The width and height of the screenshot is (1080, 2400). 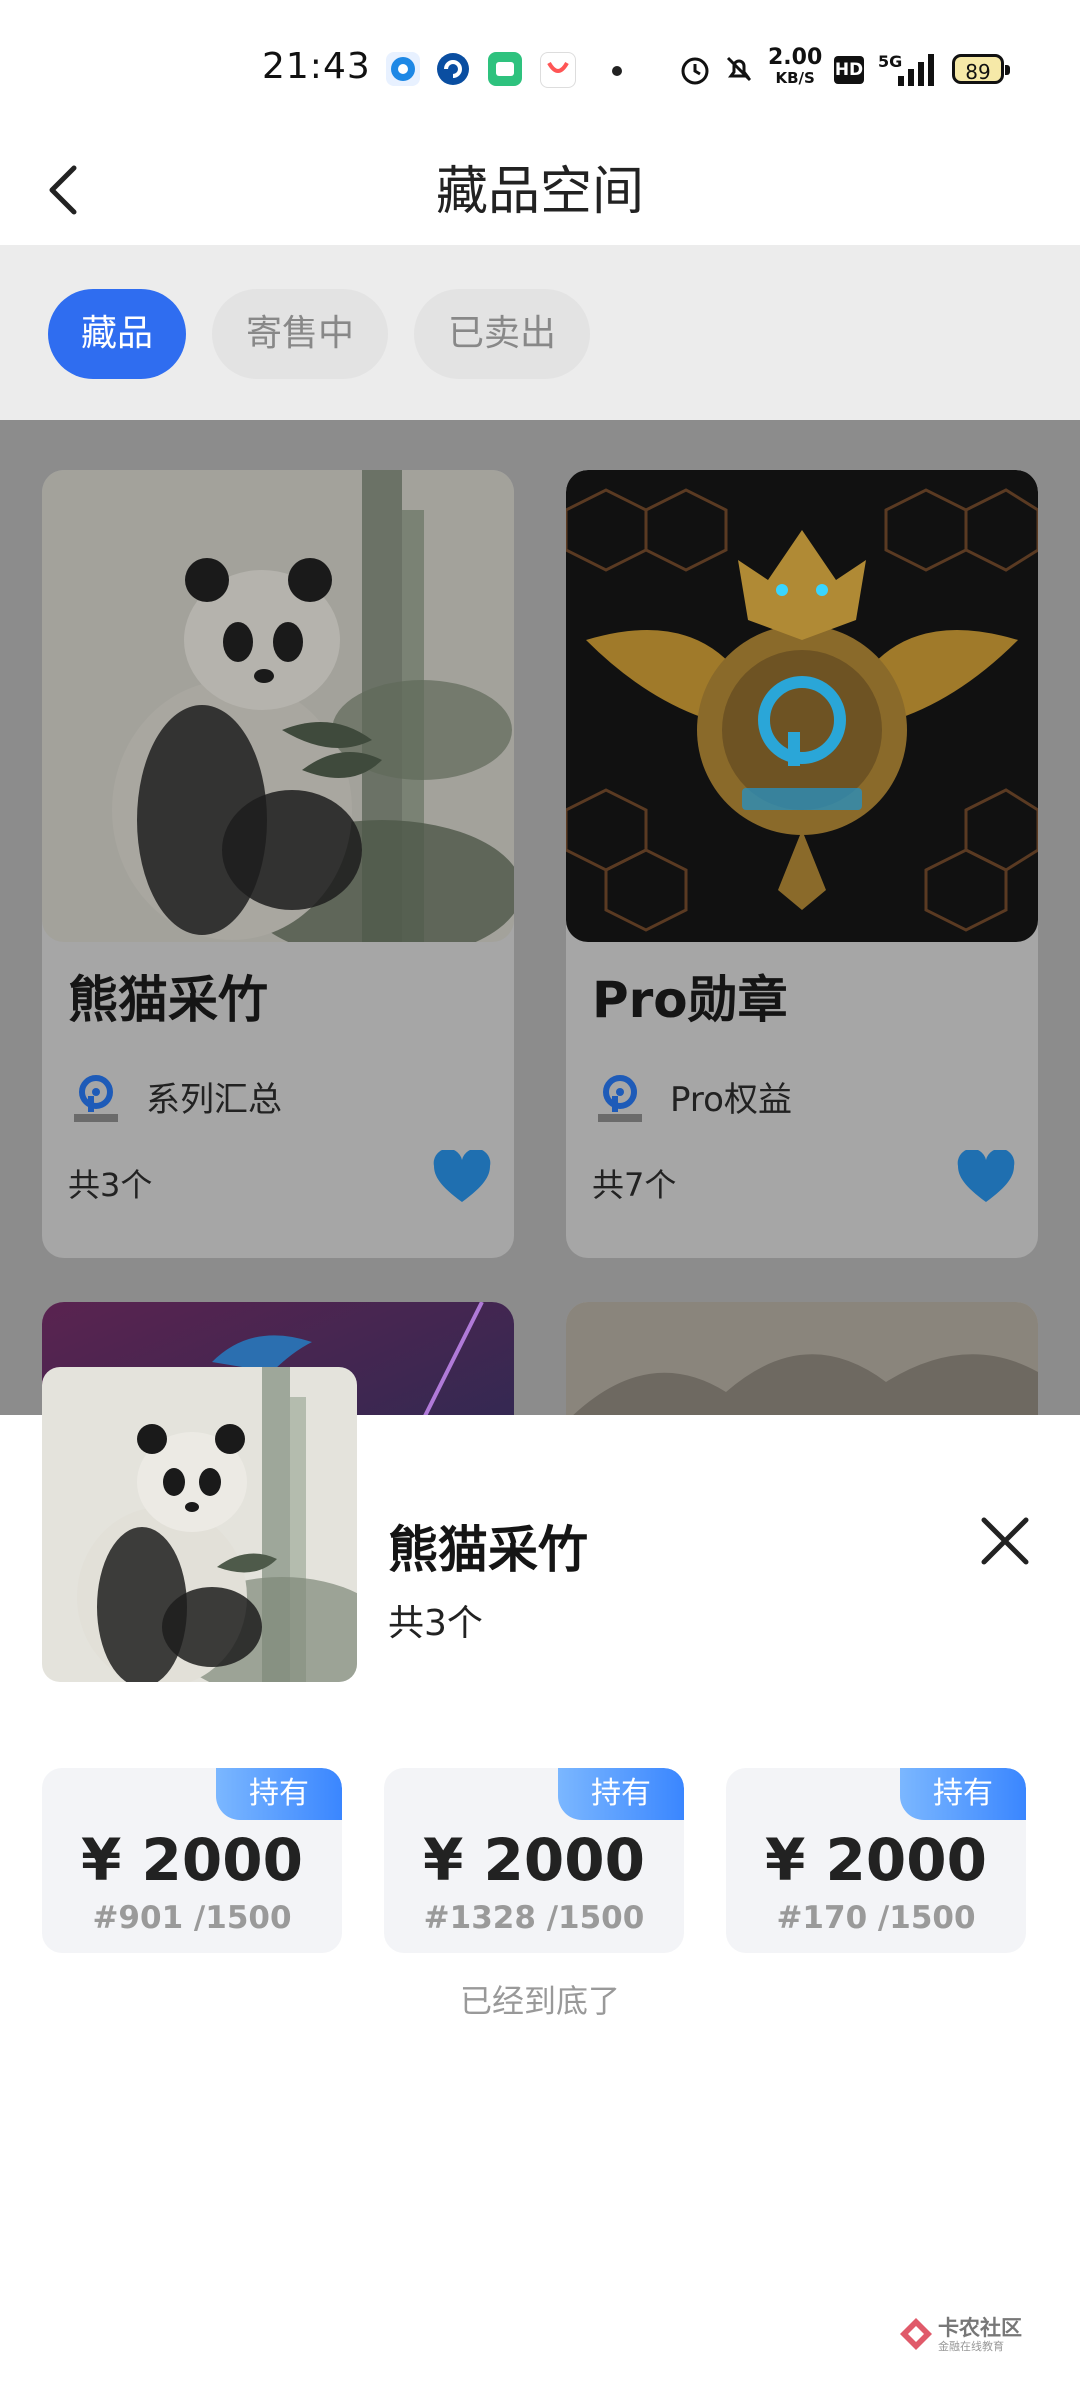 I want to click on sheet-count: 共3个, so click(x=435, y=1623).